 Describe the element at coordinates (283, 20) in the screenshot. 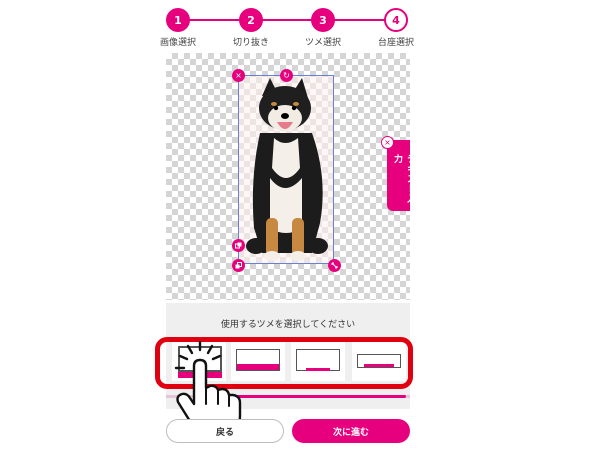

I see `stepper-line` at that location.